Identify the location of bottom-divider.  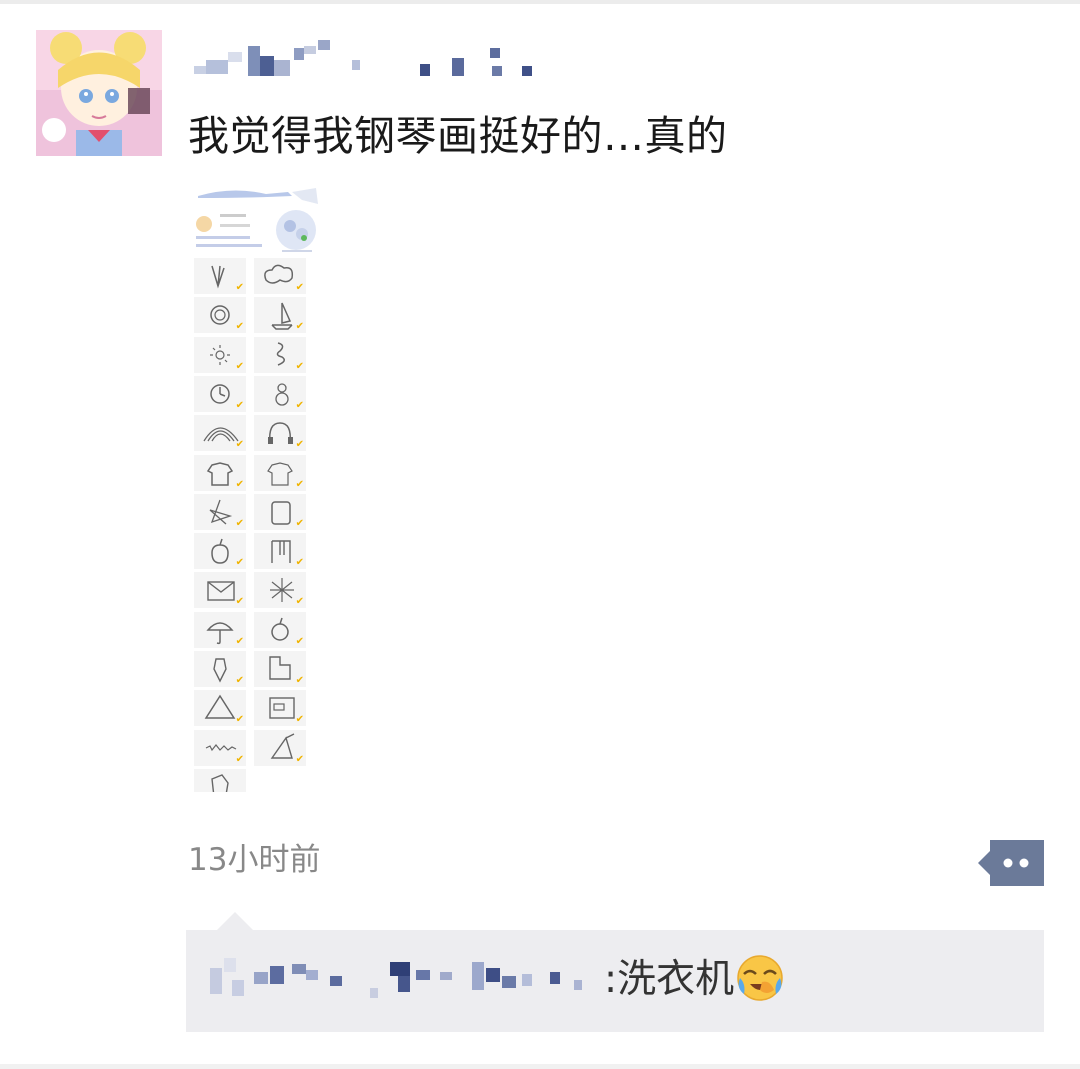
(540, 1066).